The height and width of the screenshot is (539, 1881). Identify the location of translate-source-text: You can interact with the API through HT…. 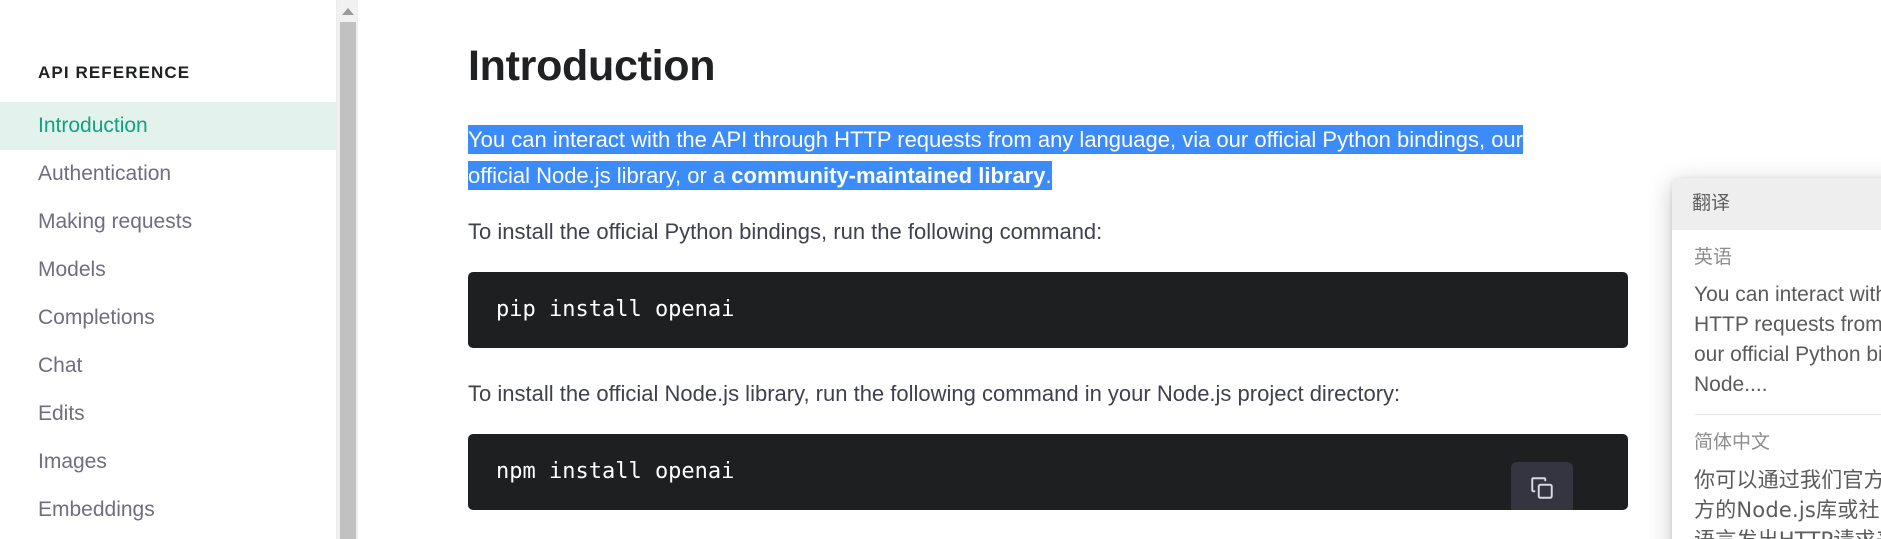
(1787, 339).